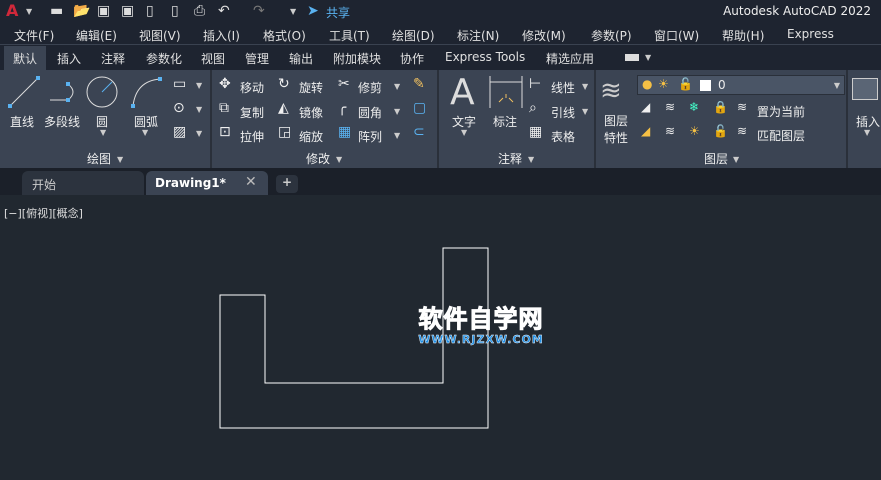 The height and width of the screenshot is (480, 881). I want to click on menu-file: 文件(F), so click(34, 35).